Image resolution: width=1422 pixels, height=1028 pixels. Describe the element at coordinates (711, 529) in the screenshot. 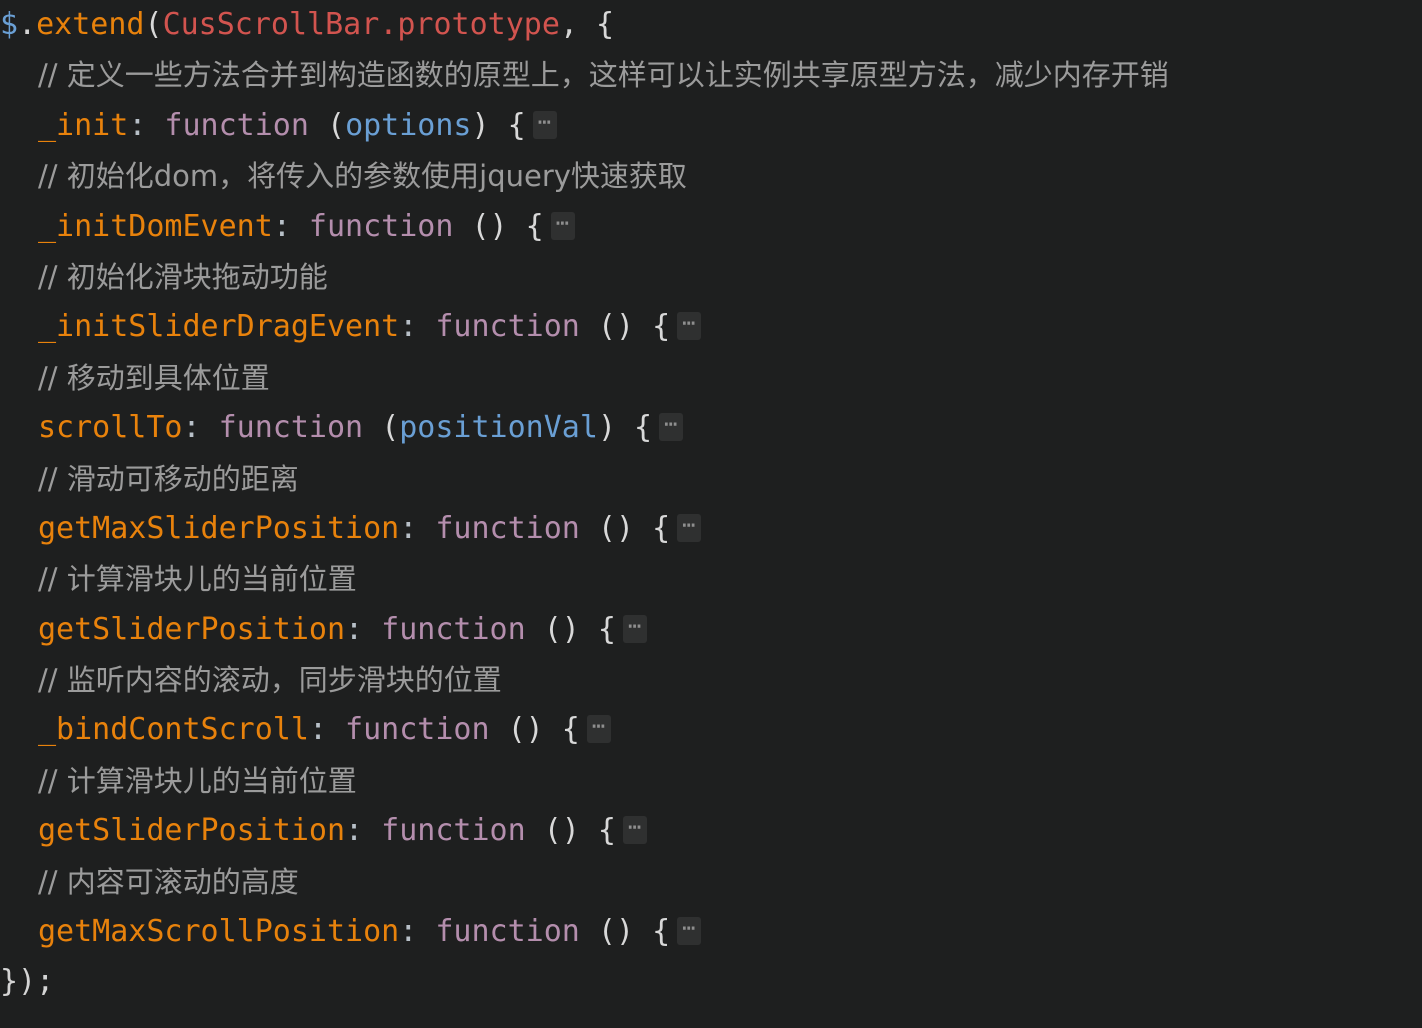

I see `code-line: getMaxSliderPosition: function () {⋯` at that location.